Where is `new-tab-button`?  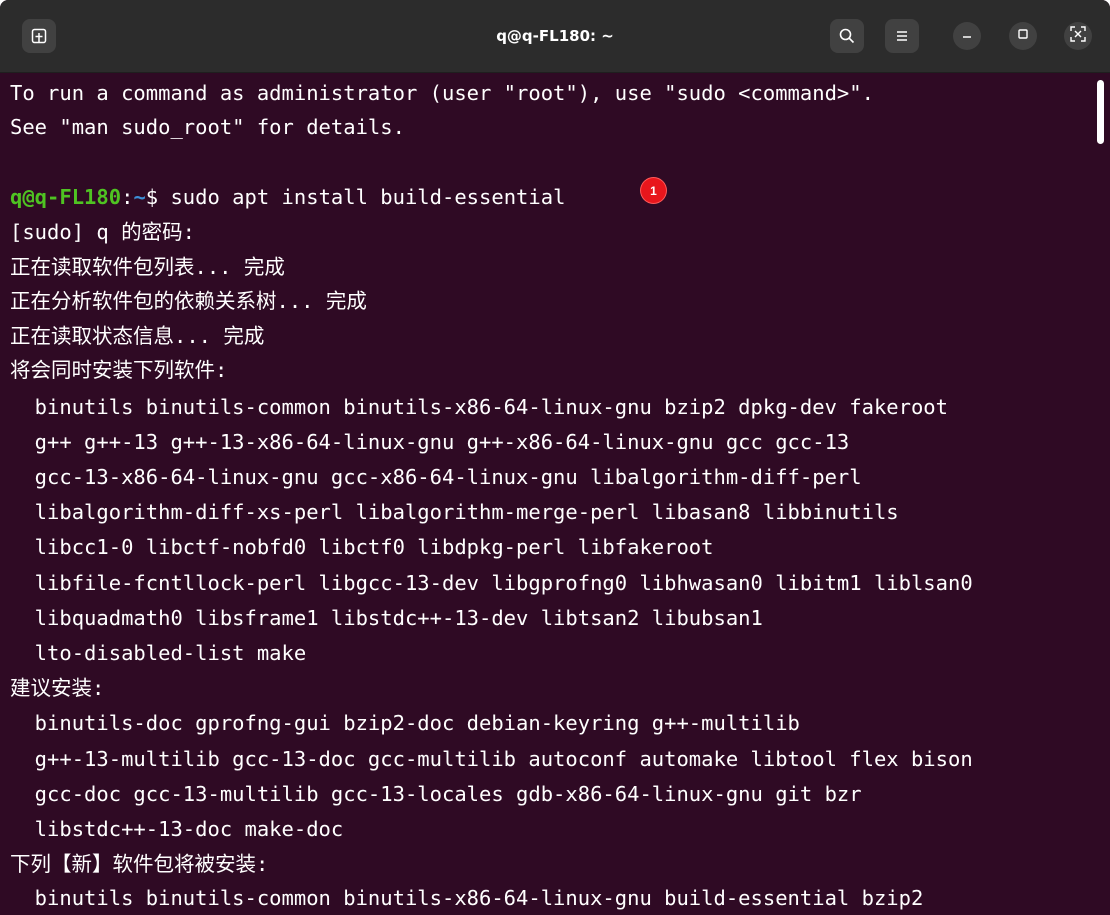
new-tab-button is located at coordinates (39, 36).